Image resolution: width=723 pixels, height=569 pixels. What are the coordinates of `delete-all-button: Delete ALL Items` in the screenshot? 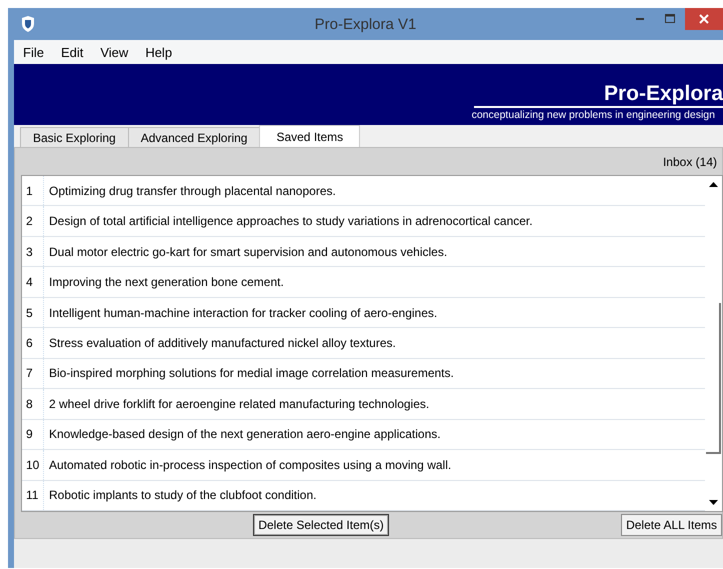 It's located at (671, 525).